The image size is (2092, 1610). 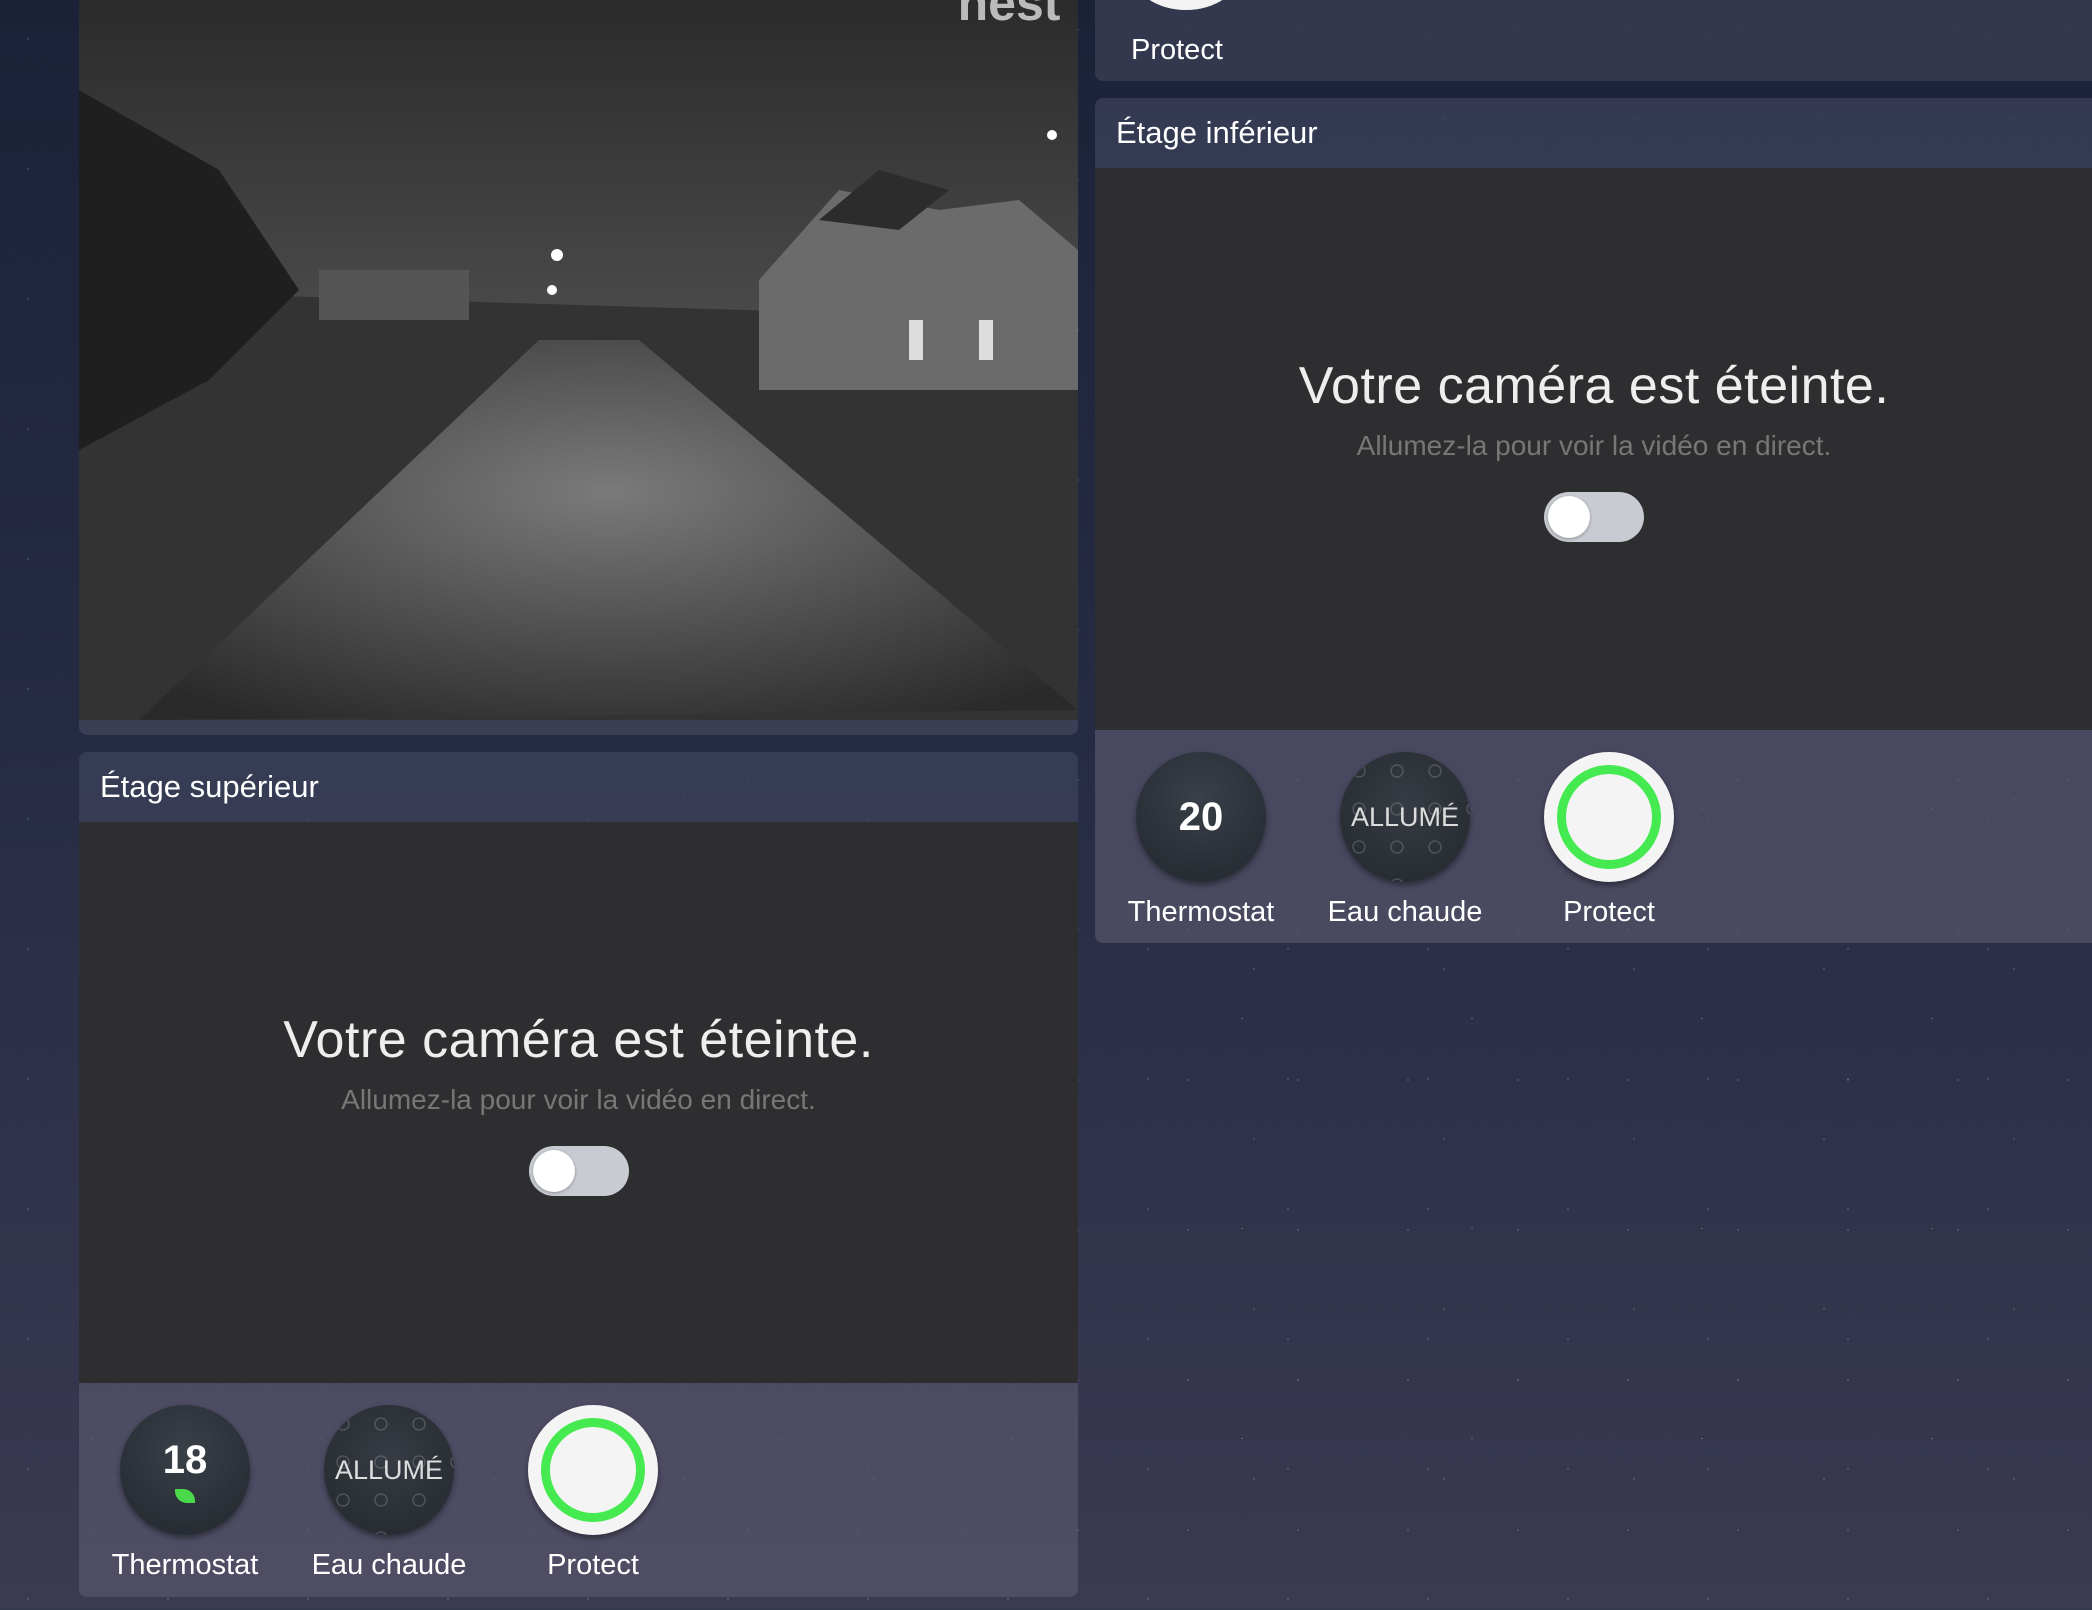 I want to click on thermostat-device: 18 Thermostat, so click(x=185, y=1501).